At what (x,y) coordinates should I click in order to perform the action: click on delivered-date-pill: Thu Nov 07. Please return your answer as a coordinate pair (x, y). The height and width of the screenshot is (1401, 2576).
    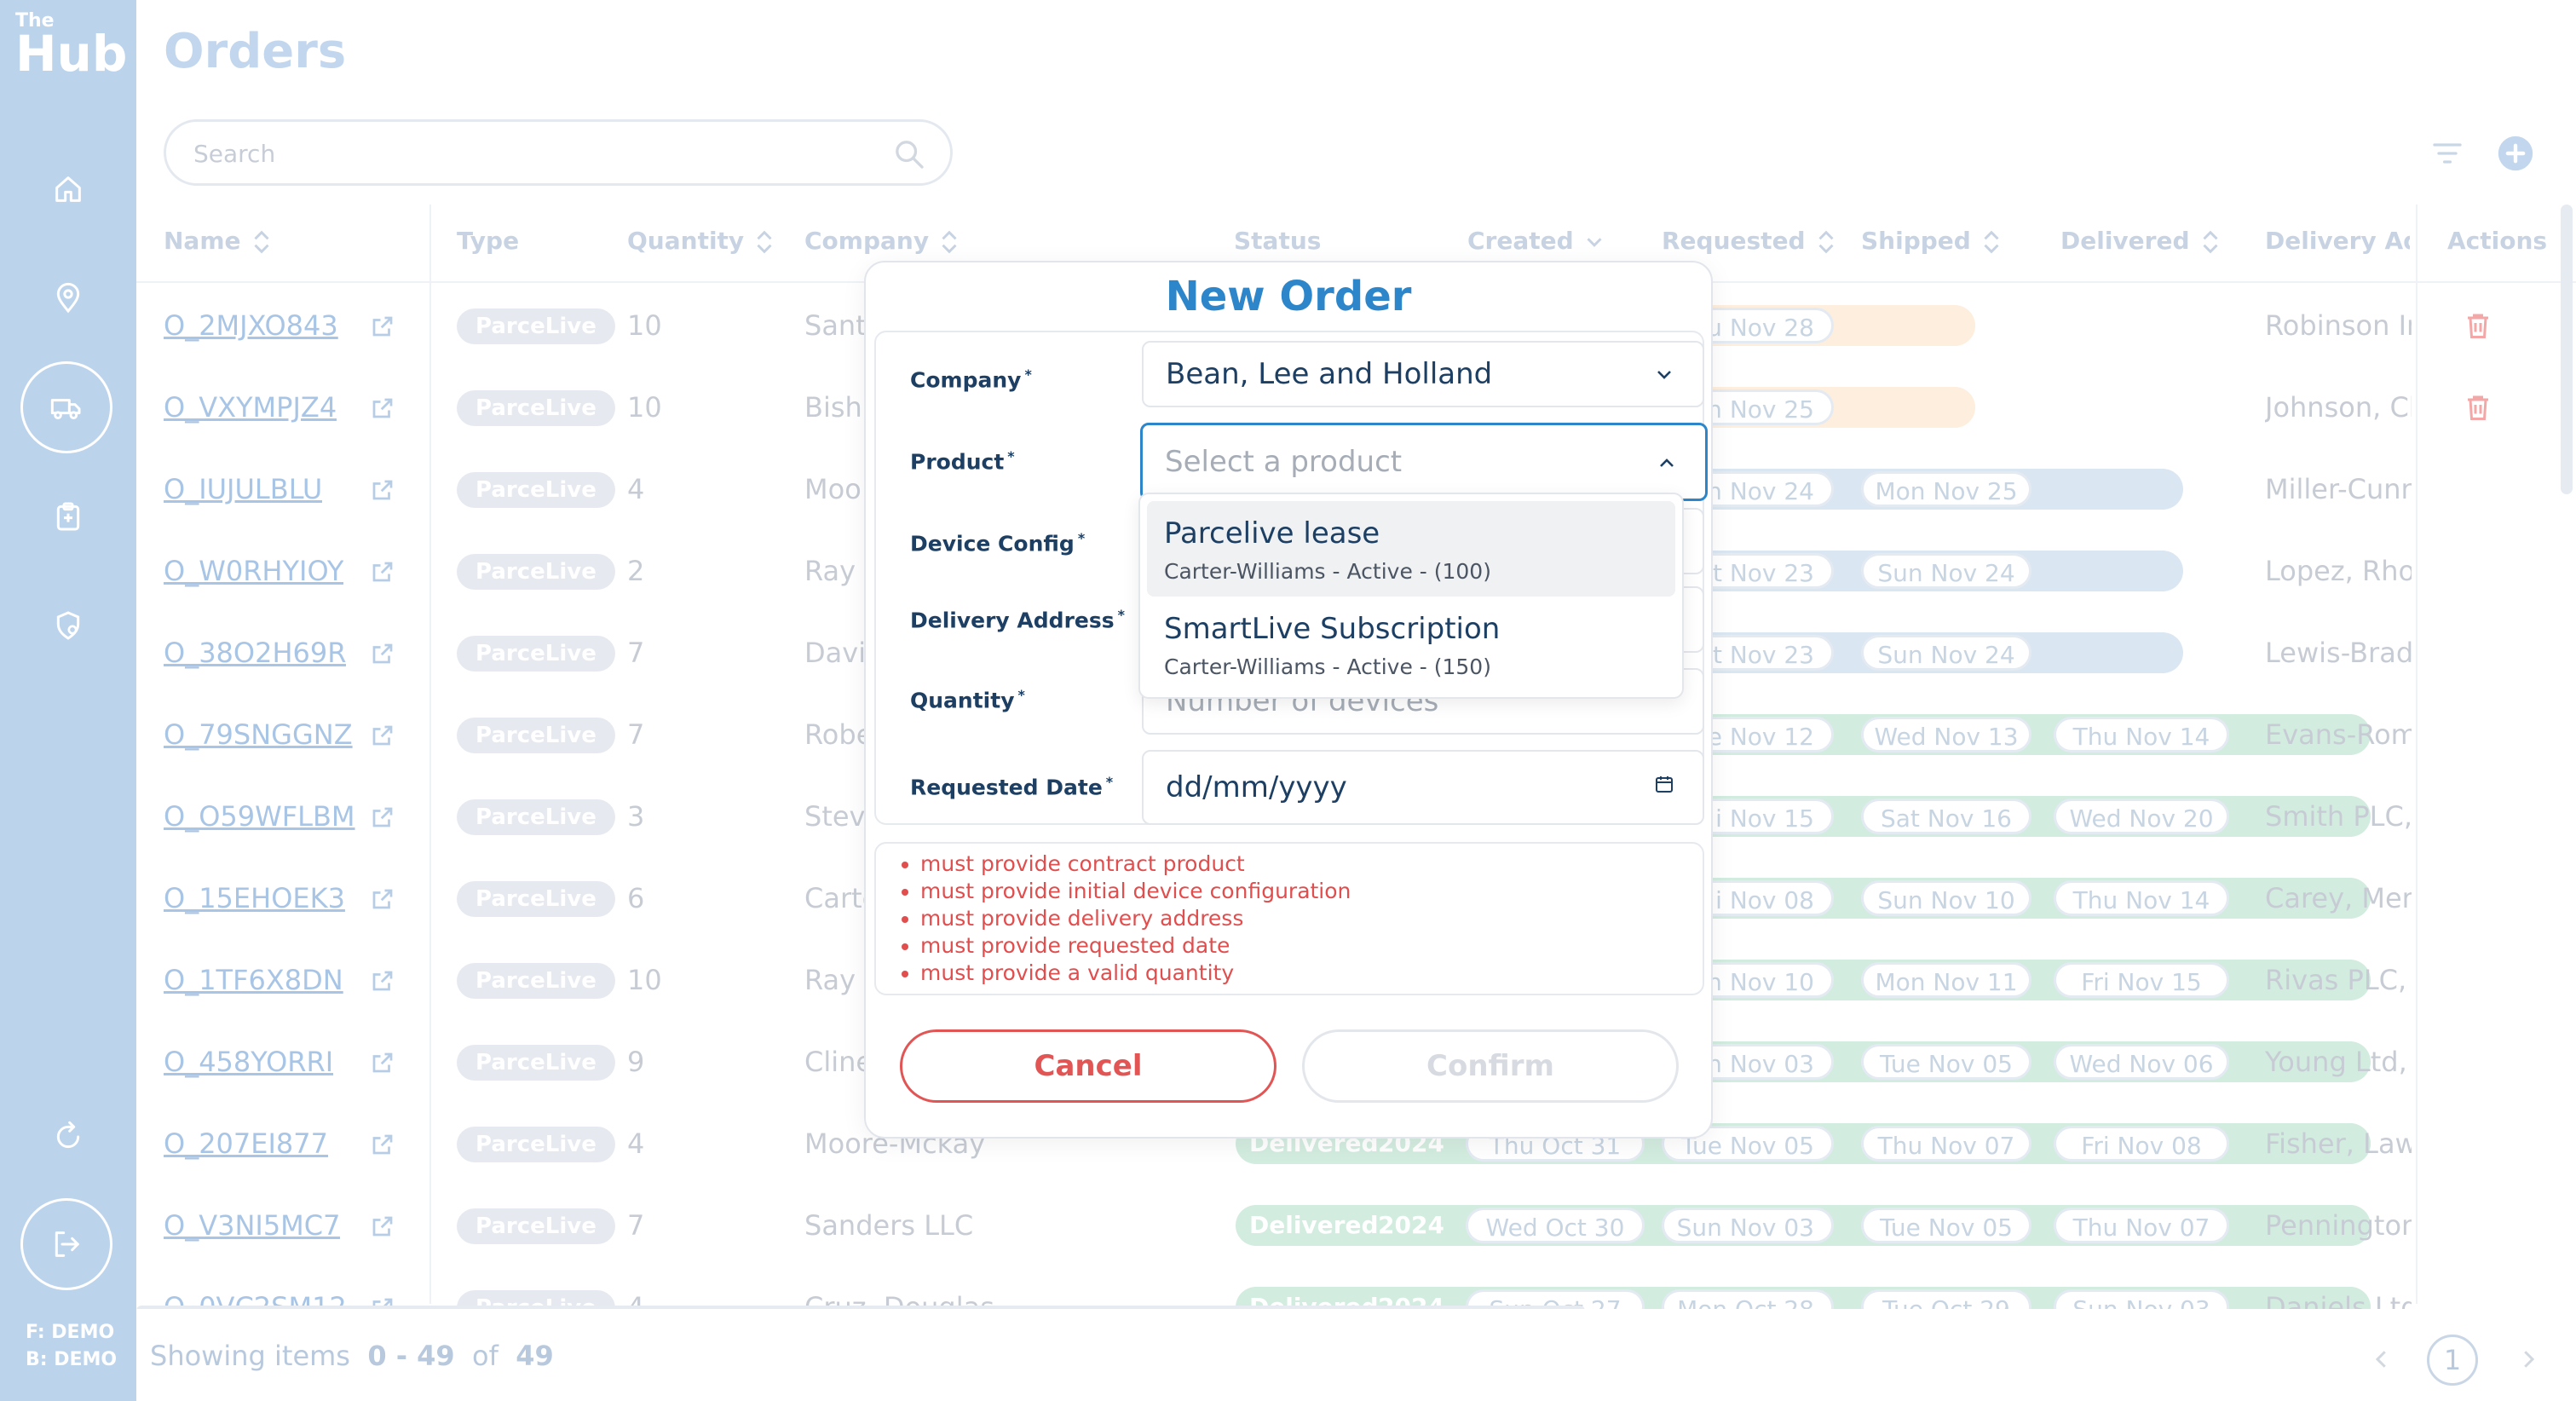
    Looking at the image, I should click on (2141, 1225).